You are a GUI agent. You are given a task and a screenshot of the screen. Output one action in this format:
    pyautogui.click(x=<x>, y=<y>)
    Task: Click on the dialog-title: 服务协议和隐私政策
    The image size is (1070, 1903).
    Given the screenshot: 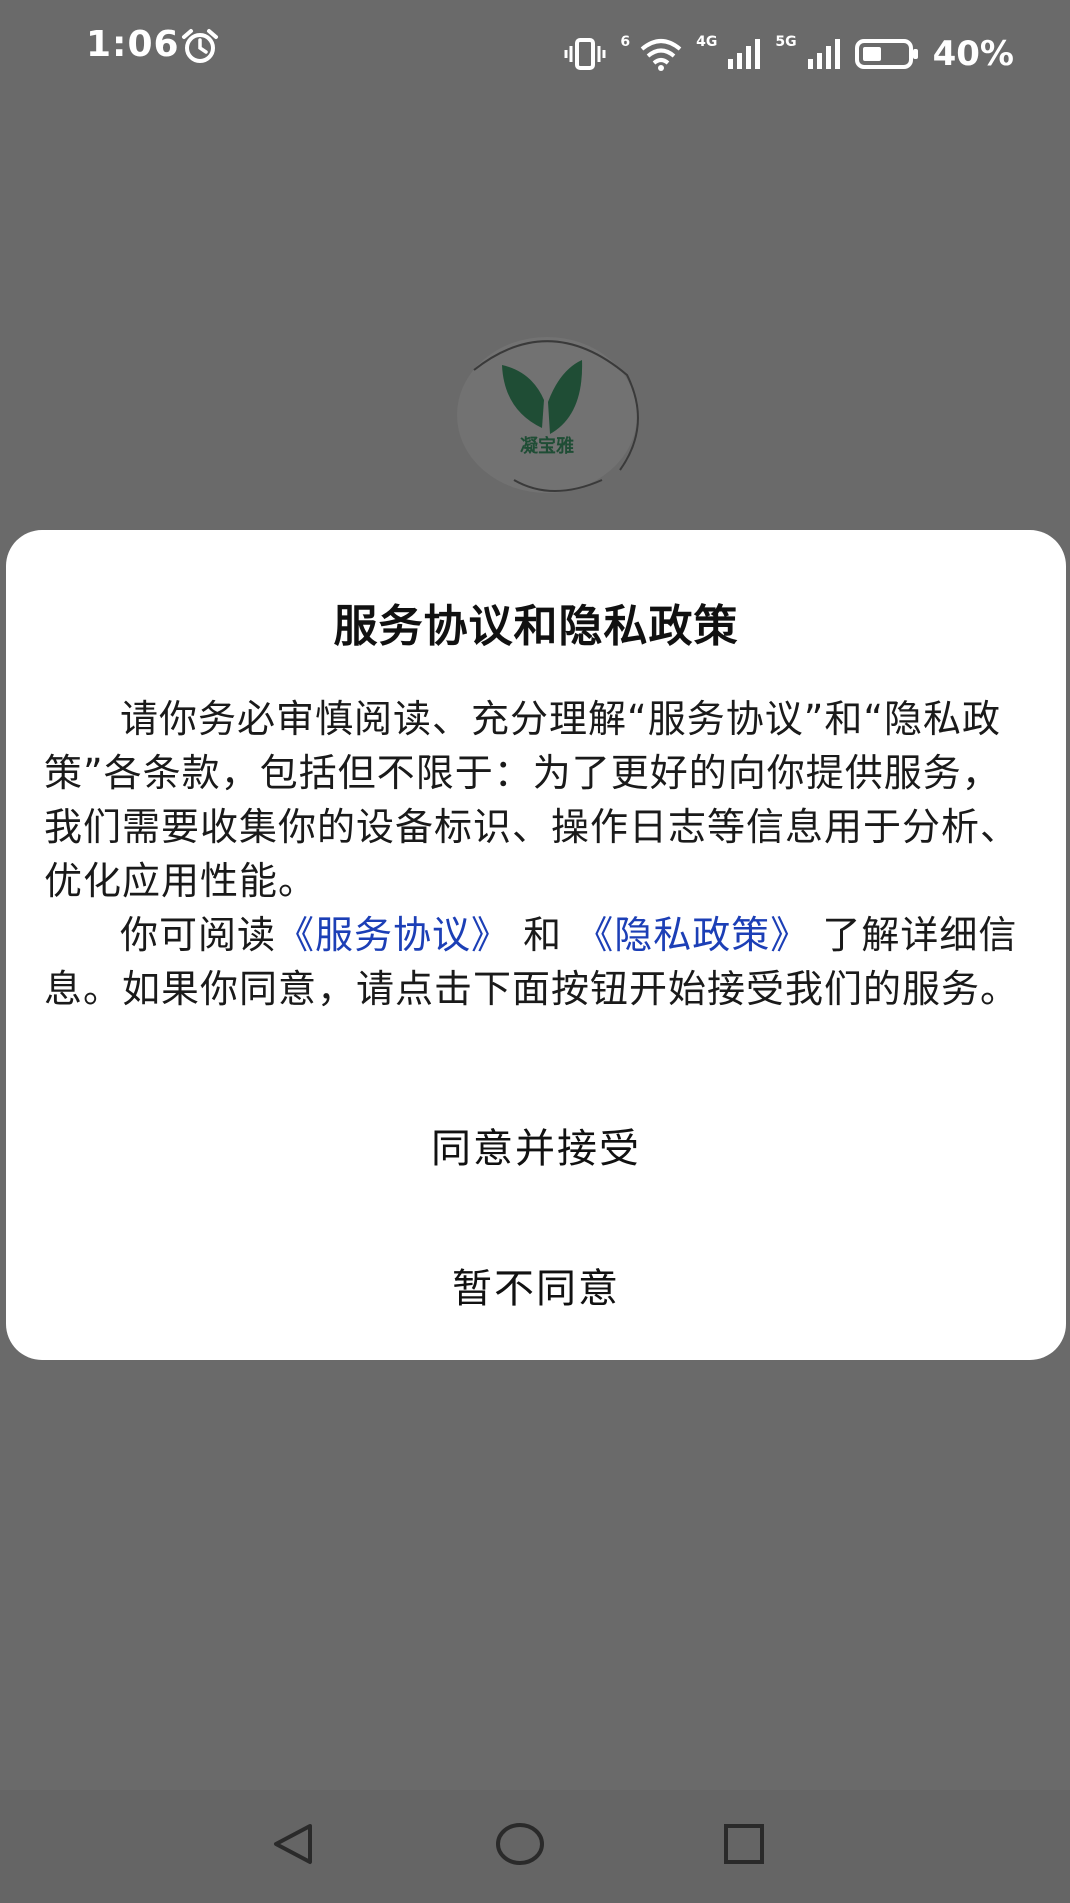 What is the action you would take?
    pyautogui.click(x=536, y=626)
    